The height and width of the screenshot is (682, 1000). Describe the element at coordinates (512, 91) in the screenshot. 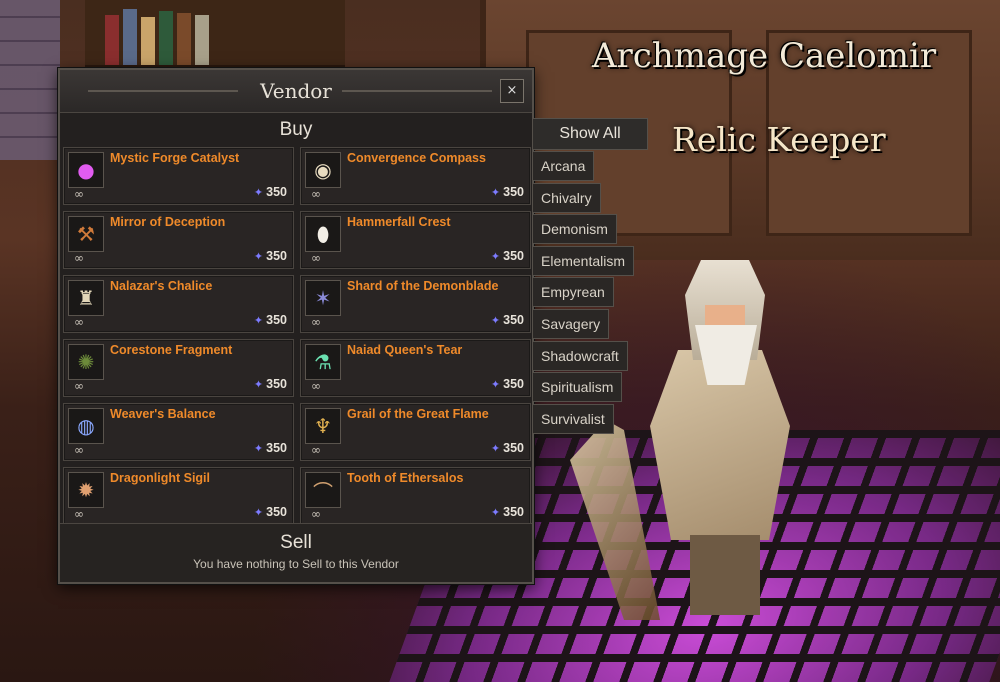

I see `close-button: ×` at that location.